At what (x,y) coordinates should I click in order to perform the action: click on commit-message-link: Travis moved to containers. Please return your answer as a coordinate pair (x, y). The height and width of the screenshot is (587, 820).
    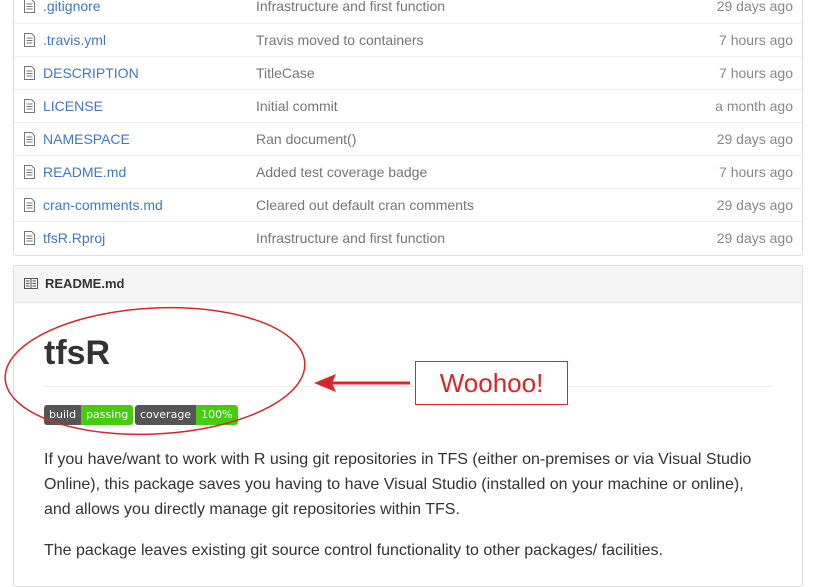
    Looking at the image, I should click on (340, 40).